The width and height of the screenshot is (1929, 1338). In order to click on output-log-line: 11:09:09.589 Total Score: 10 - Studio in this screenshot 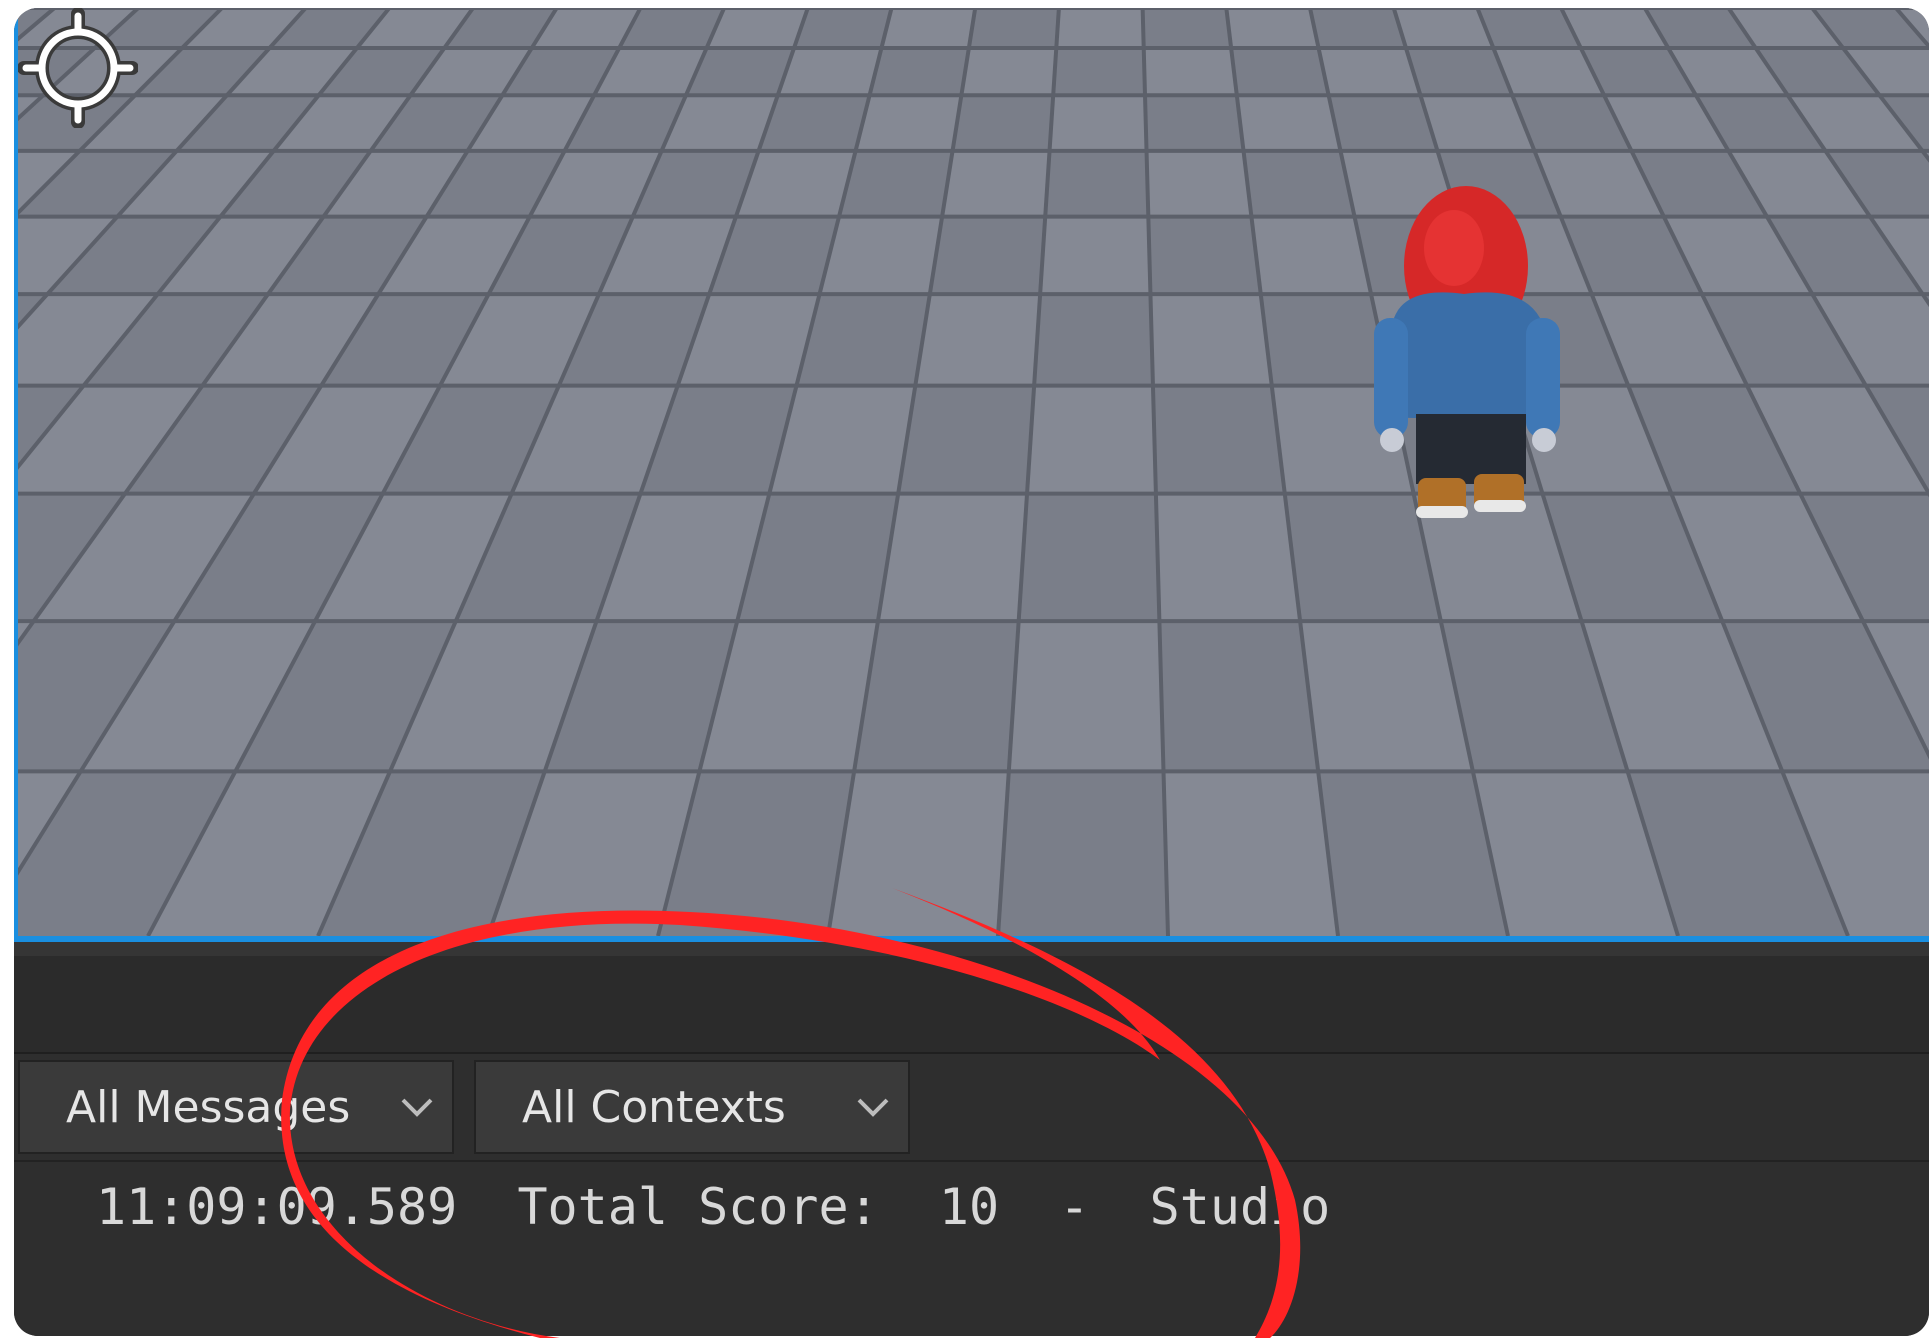, I will do `click(713, 1207)`.